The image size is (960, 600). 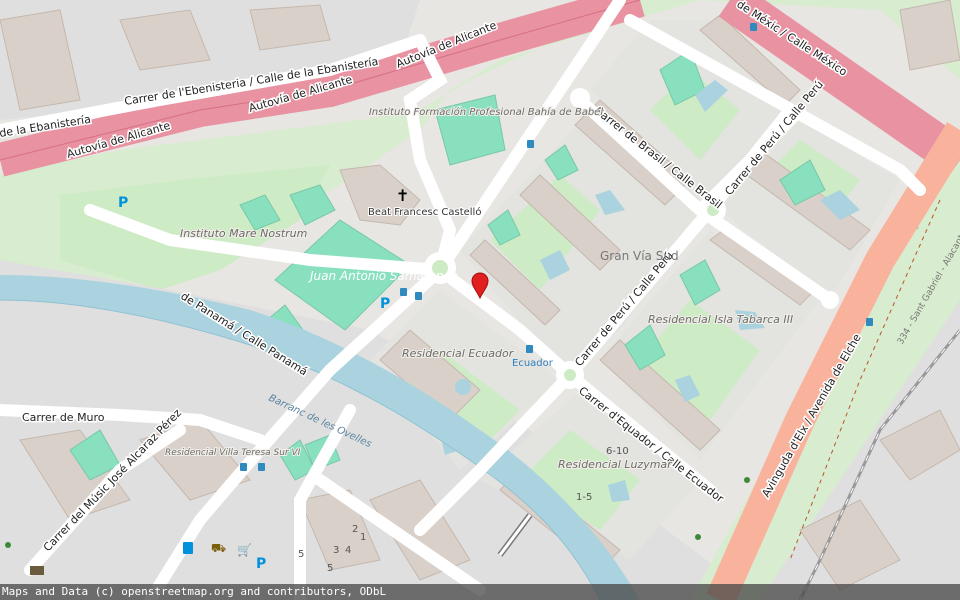 What do you see at coordinates (348, 550) in the screenshot?
I see `house-number: 4` at bounding box center [348, 550].